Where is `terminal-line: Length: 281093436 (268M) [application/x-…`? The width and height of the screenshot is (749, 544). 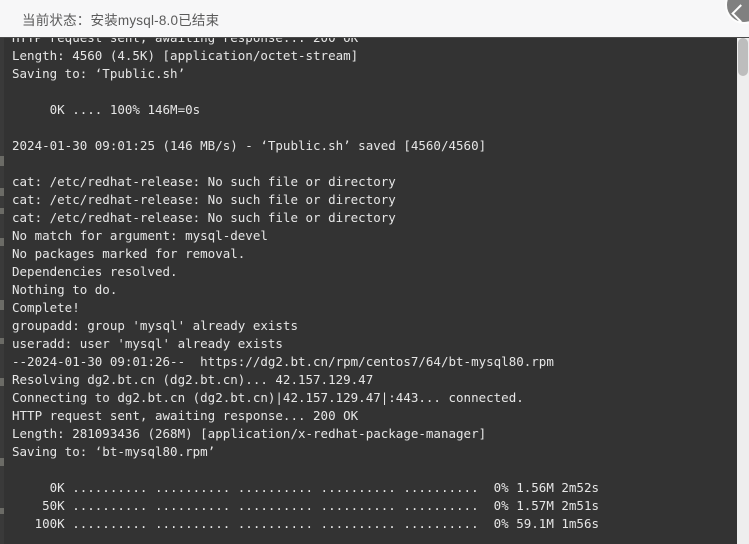 terminal-line: Length: 281093436 (268M) [application/x-… is located at coordinates (249, 433).